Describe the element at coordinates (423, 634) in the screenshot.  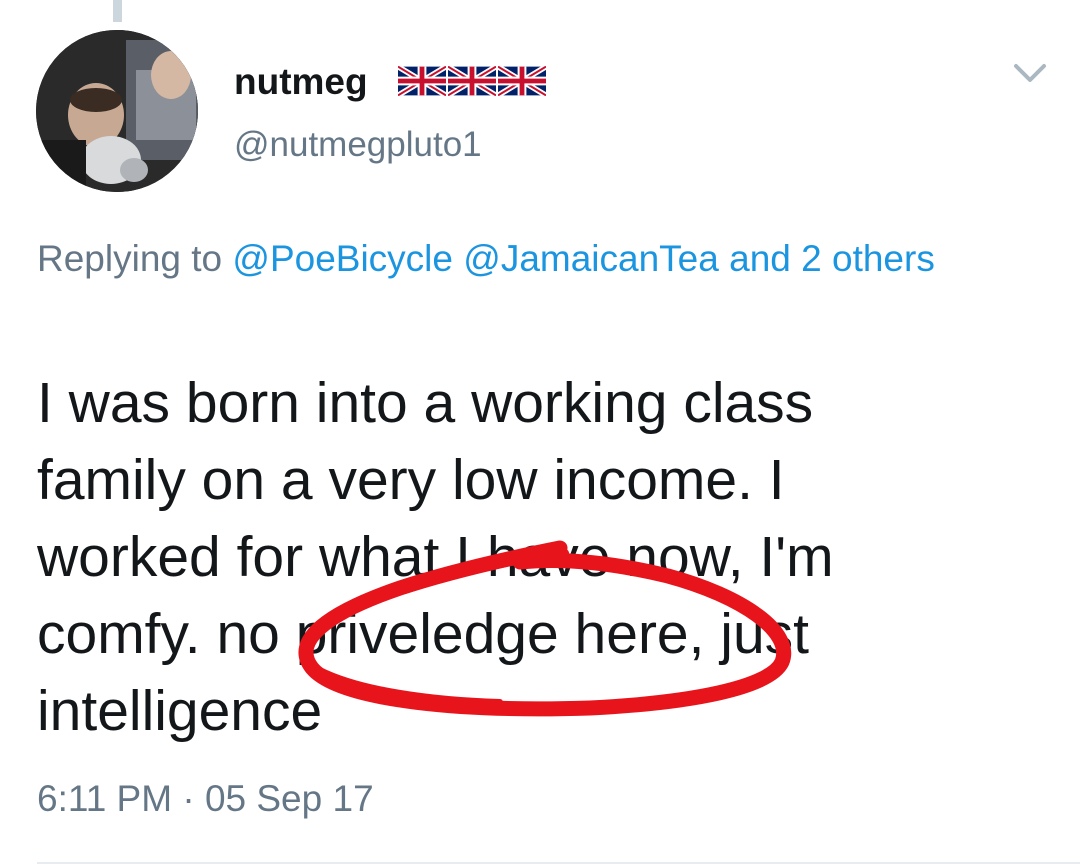
I see `tweet-text-line: comfy. no priveledge here, just` at that location.